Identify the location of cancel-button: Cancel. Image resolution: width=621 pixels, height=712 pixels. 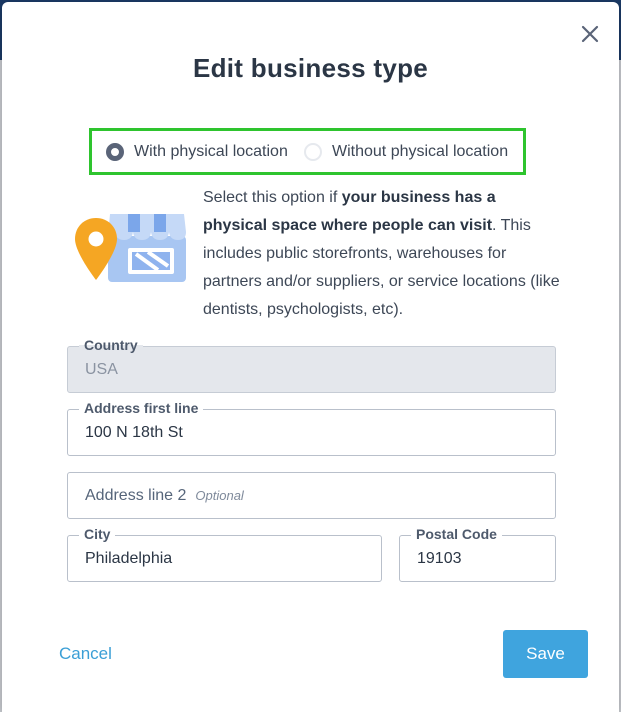
(85, 654).